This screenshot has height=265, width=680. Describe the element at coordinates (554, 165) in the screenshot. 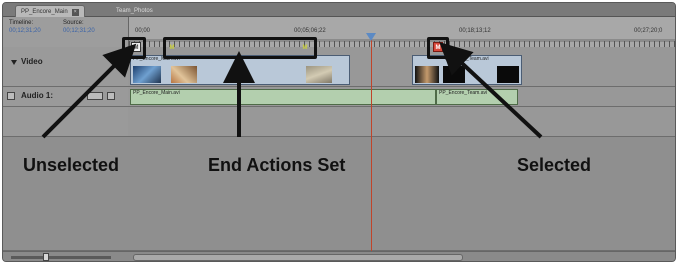

I see `selected-label: Selected` at that location.